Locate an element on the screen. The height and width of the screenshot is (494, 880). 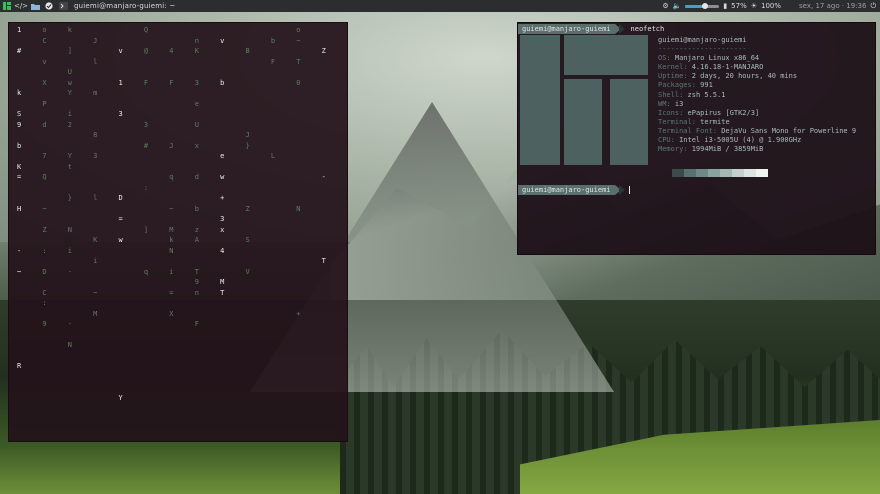
info-value: DejaVu Sans Mono for Powerline 9 is located at coordinates (789, 130).